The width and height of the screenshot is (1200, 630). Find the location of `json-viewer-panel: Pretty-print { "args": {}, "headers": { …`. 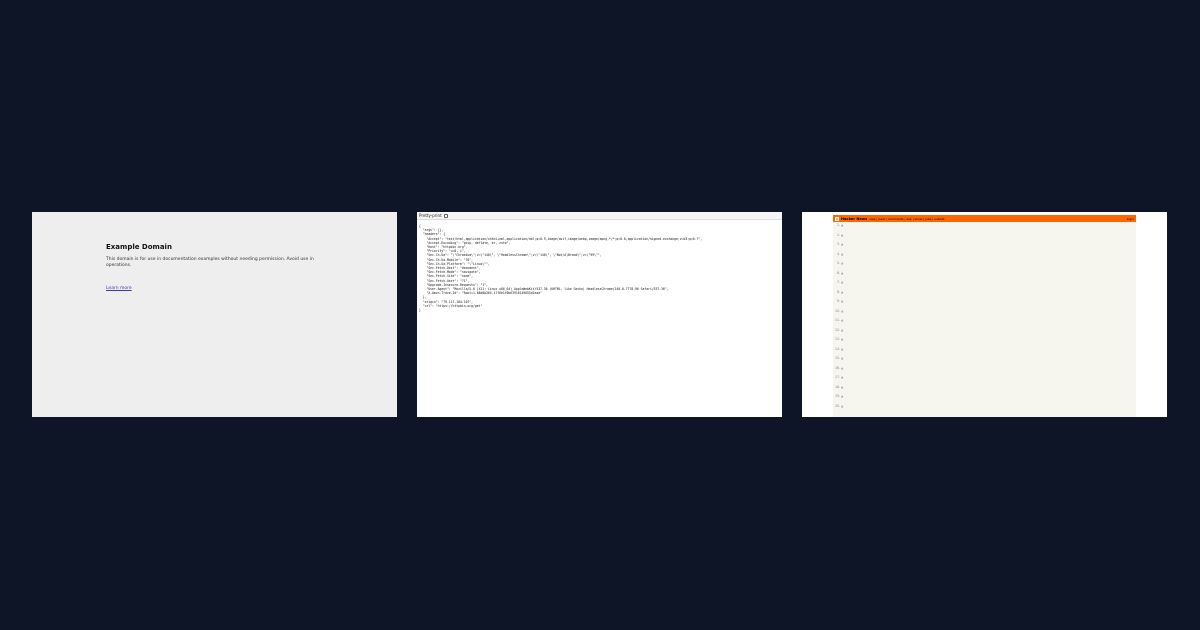

json-viewer-panel: Pretty-print { "args": {}, "headers": { … is located at coordinates (599, 314).